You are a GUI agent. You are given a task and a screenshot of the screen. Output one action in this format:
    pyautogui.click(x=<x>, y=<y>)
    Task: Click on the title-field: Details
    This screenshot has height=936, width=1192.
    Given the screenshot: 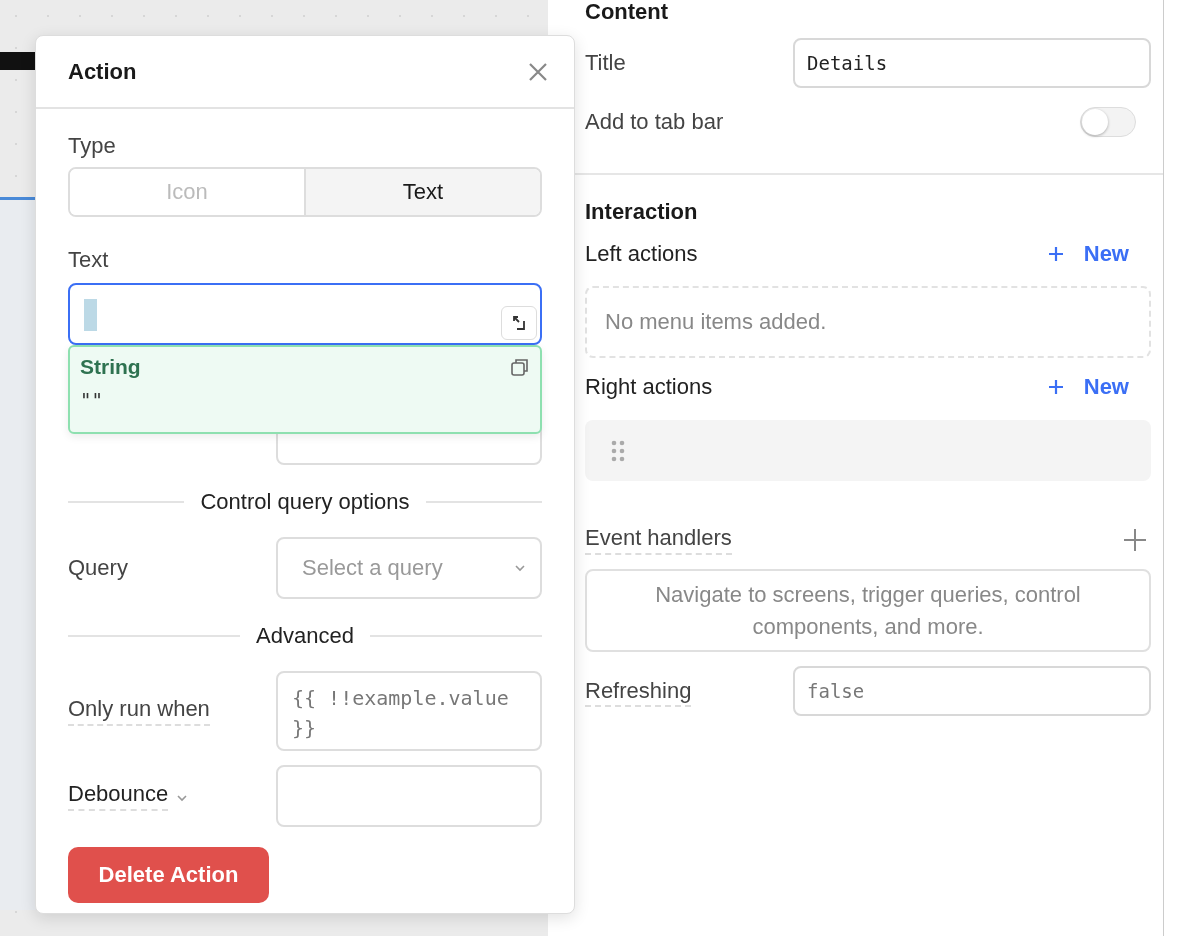 What is the action you would take?
    pyautogui.click(x=972, y=63)
    